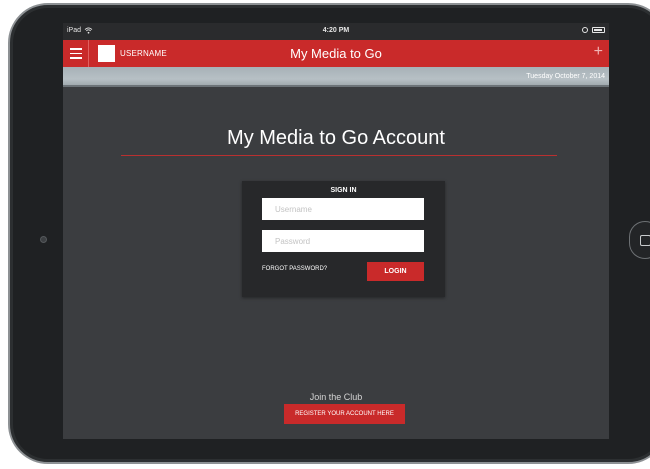 This screenshot has height=469, width=650. Describe the element at coordinates (598, 52) in the screenshot. I see `plus-icon: +` at that location.